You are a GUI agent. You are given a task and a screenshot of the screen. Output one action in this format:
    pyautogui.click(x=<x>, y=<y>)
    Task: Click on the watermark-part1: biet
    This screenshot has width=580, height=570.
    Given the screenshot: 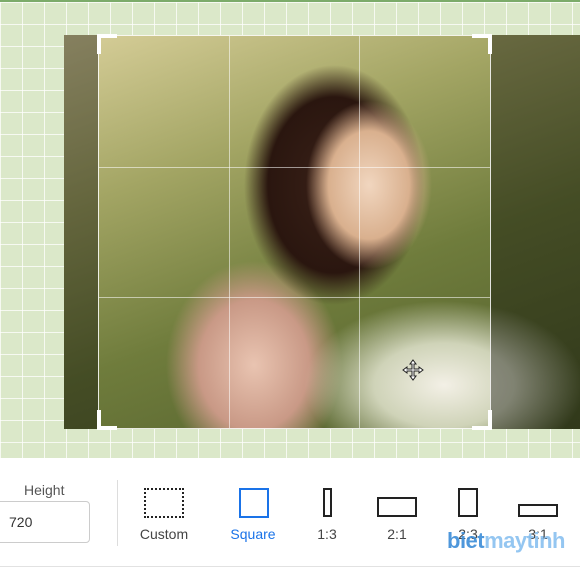 What is the action you would take?
    pyautogui.click(x=466, y=540)
    